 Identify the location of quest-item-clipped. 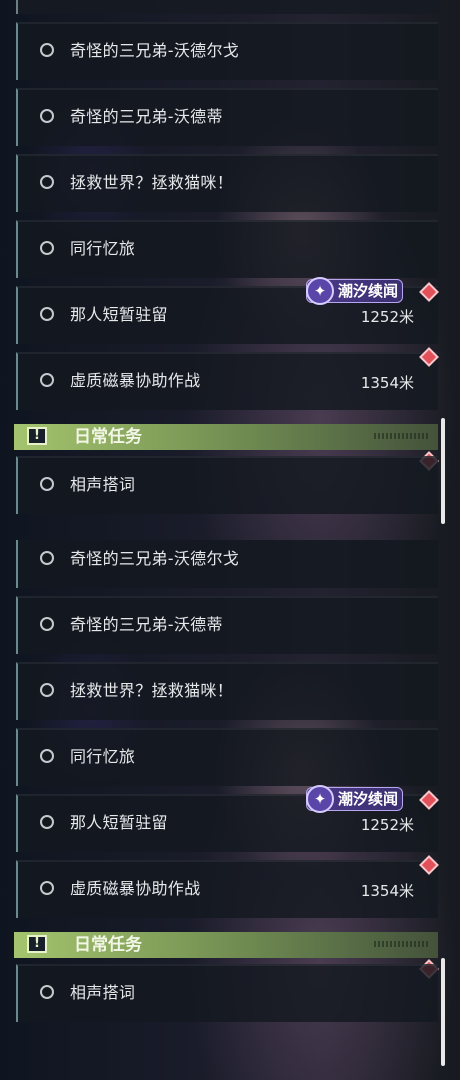
(228, 7).